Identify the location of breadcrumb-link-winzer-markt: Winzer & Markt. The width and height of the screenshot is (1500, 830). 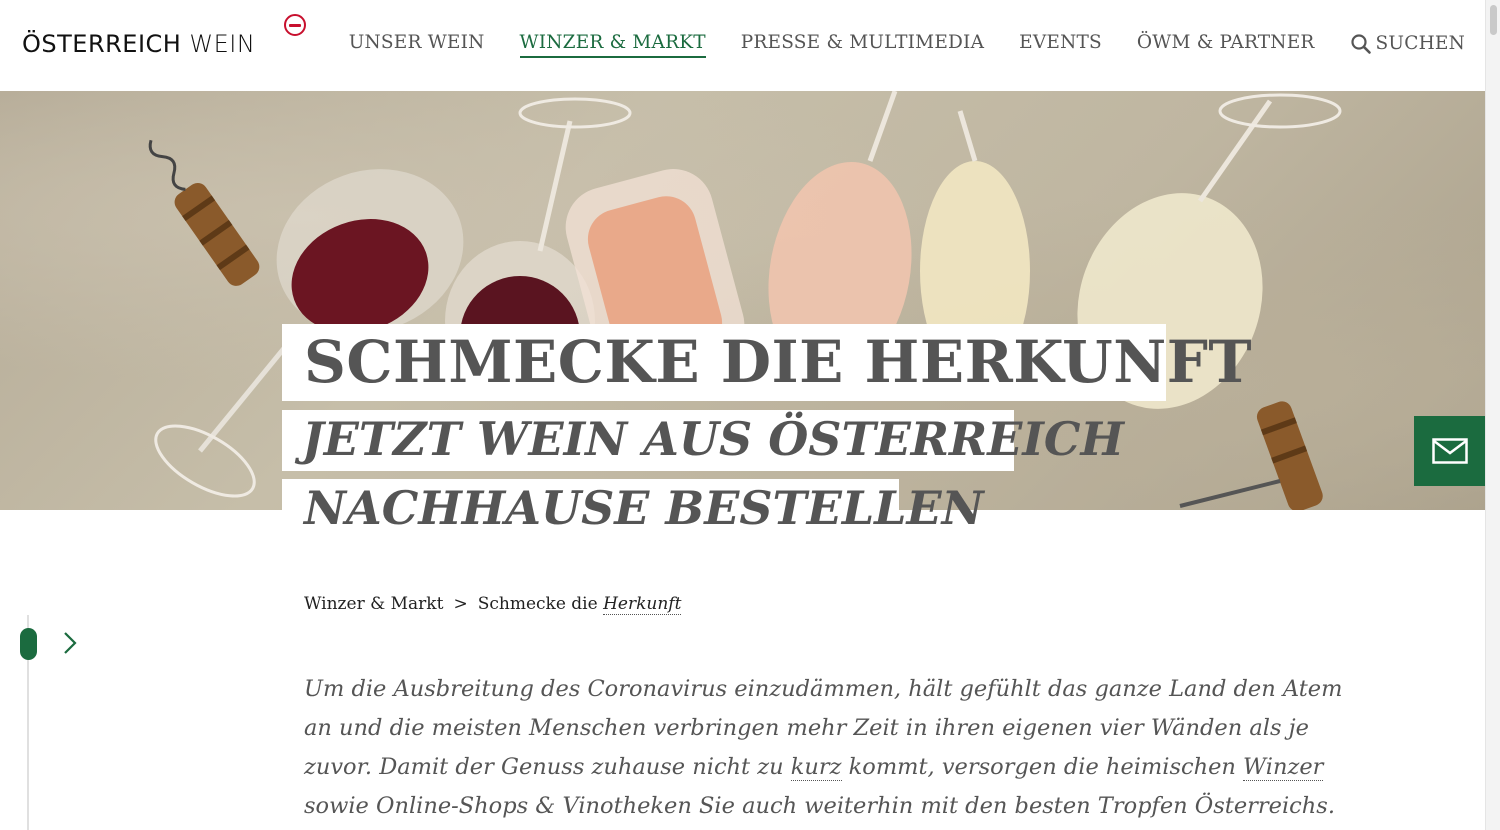
(373, 604).